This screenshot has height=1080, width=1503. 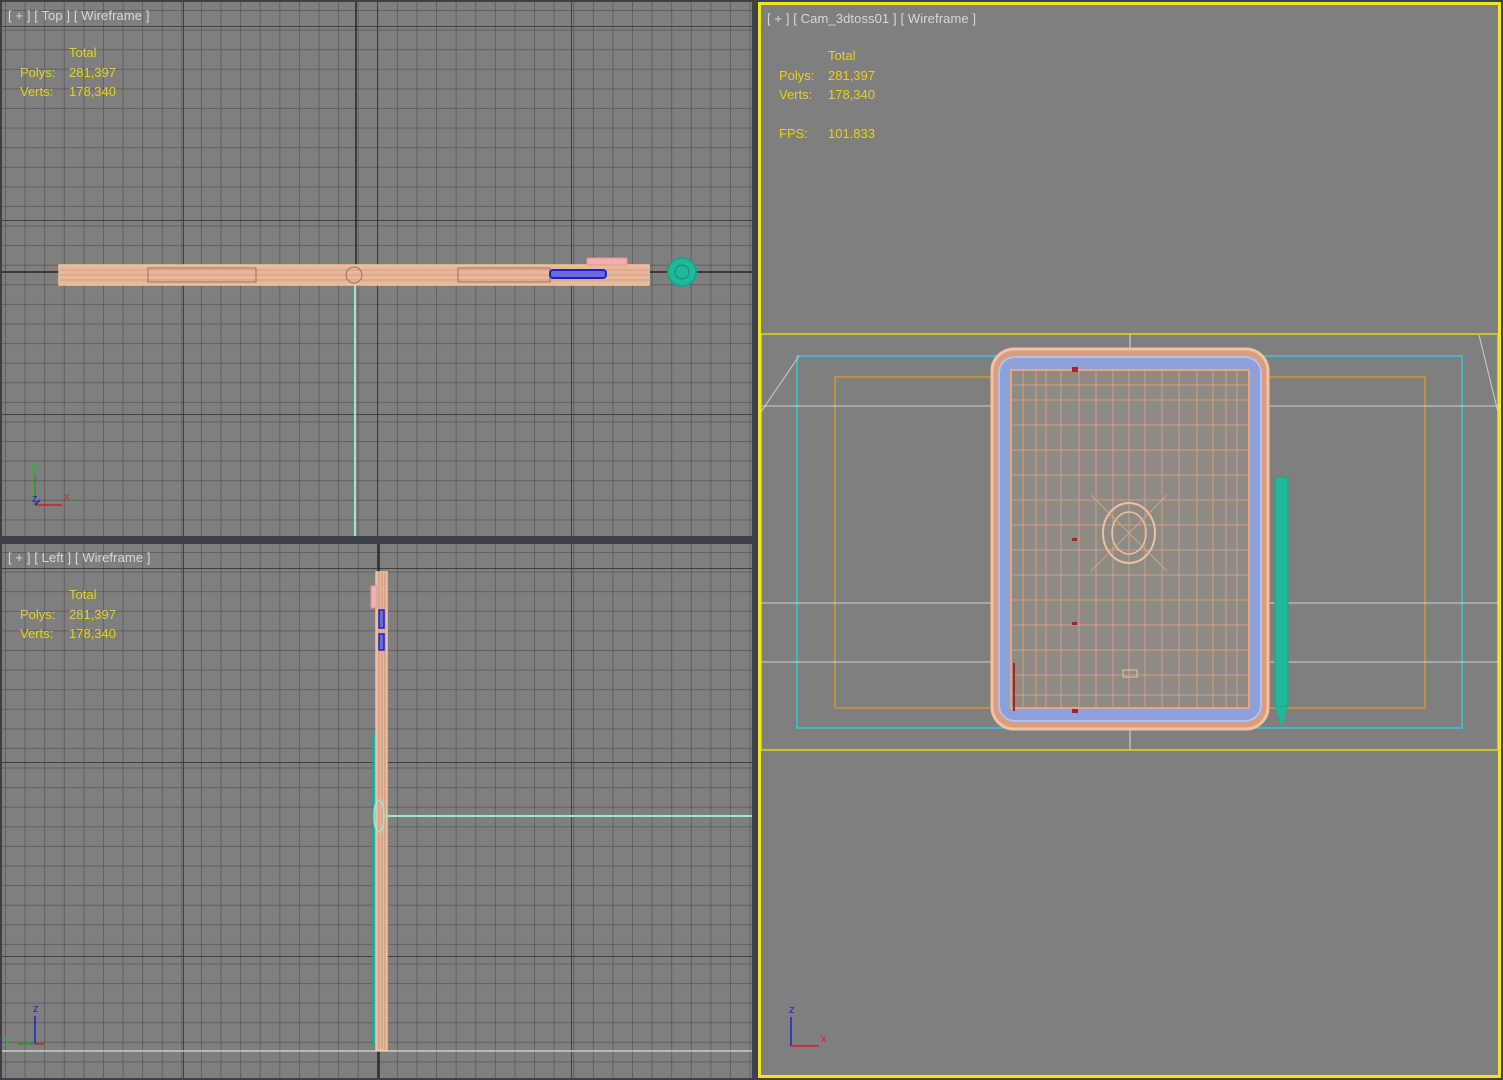 I want to click on ipad-top-wireframe, so click(x=354, y=271).